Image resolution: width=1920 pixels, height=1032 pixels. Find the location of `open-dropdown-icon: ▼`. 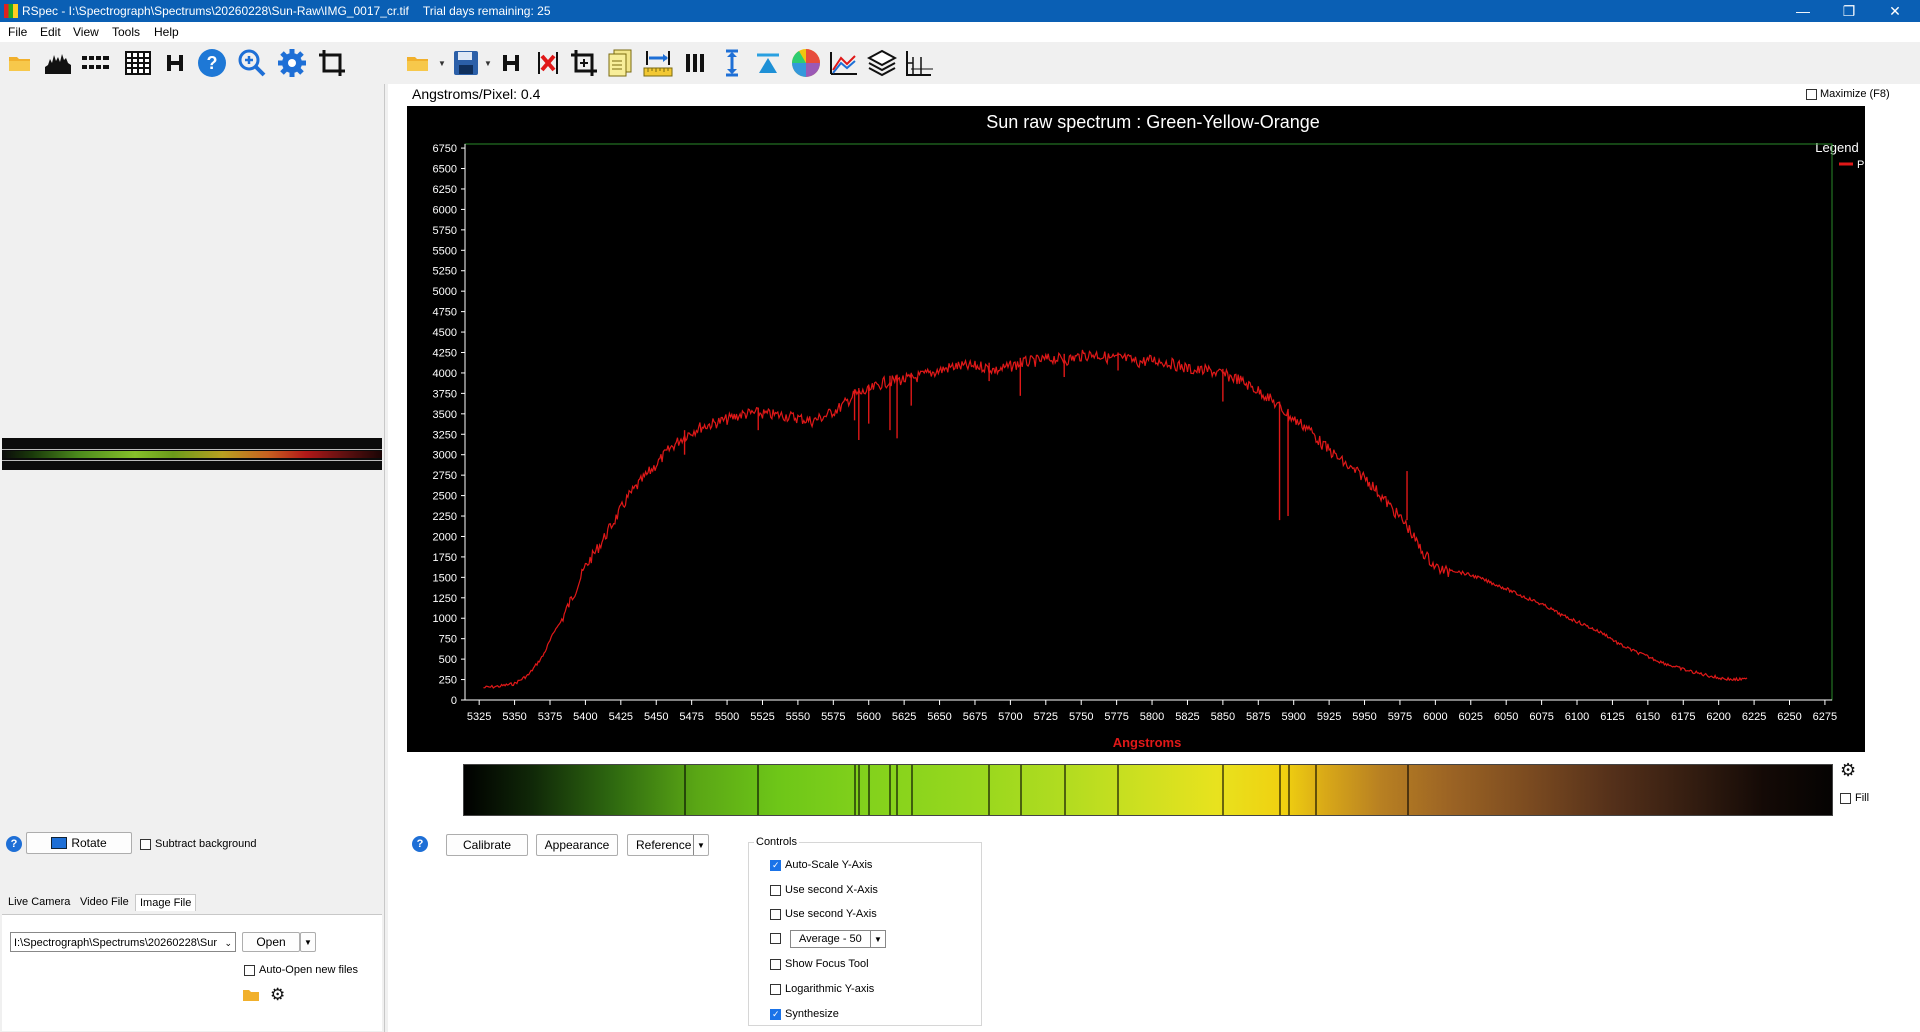

open-dropdown-icon: ▼ is located at coordinates (442, 63).